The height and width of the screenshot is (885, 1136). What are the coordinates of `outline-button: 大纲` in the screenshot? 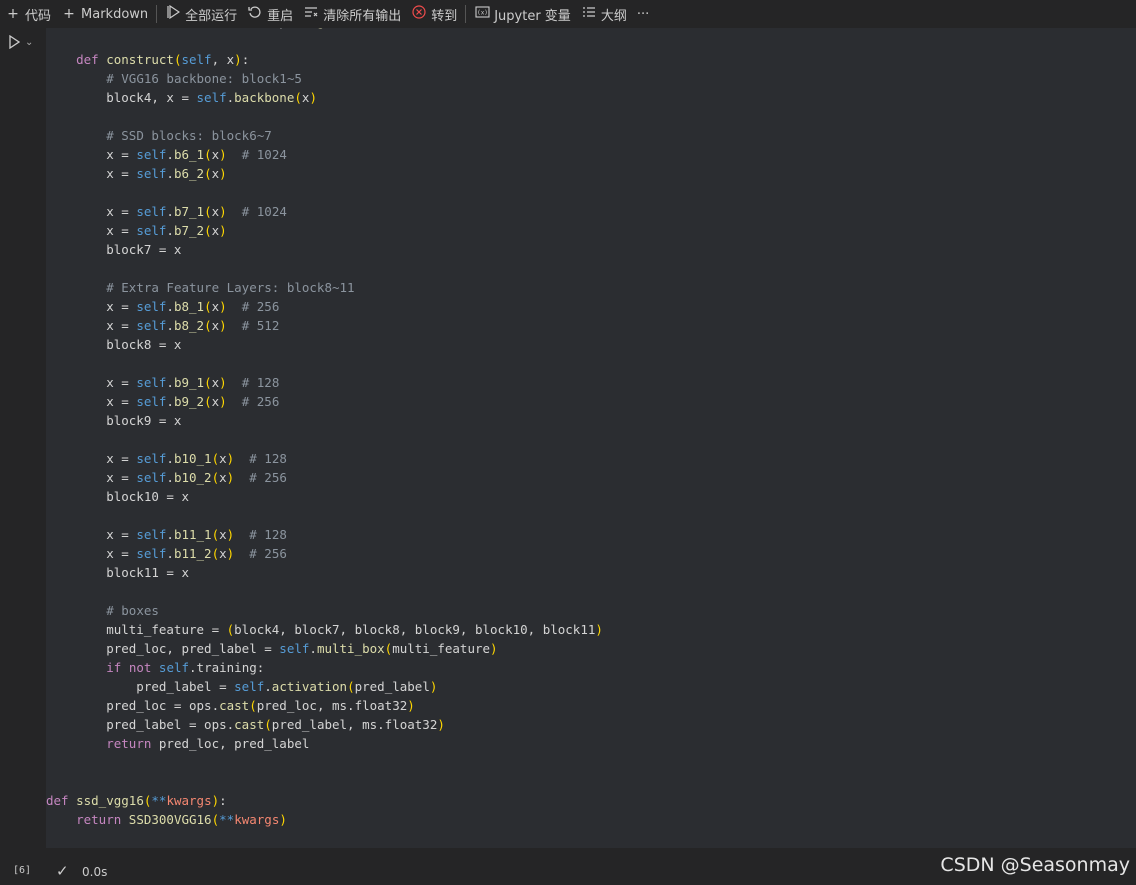 It's located at (604, 14).